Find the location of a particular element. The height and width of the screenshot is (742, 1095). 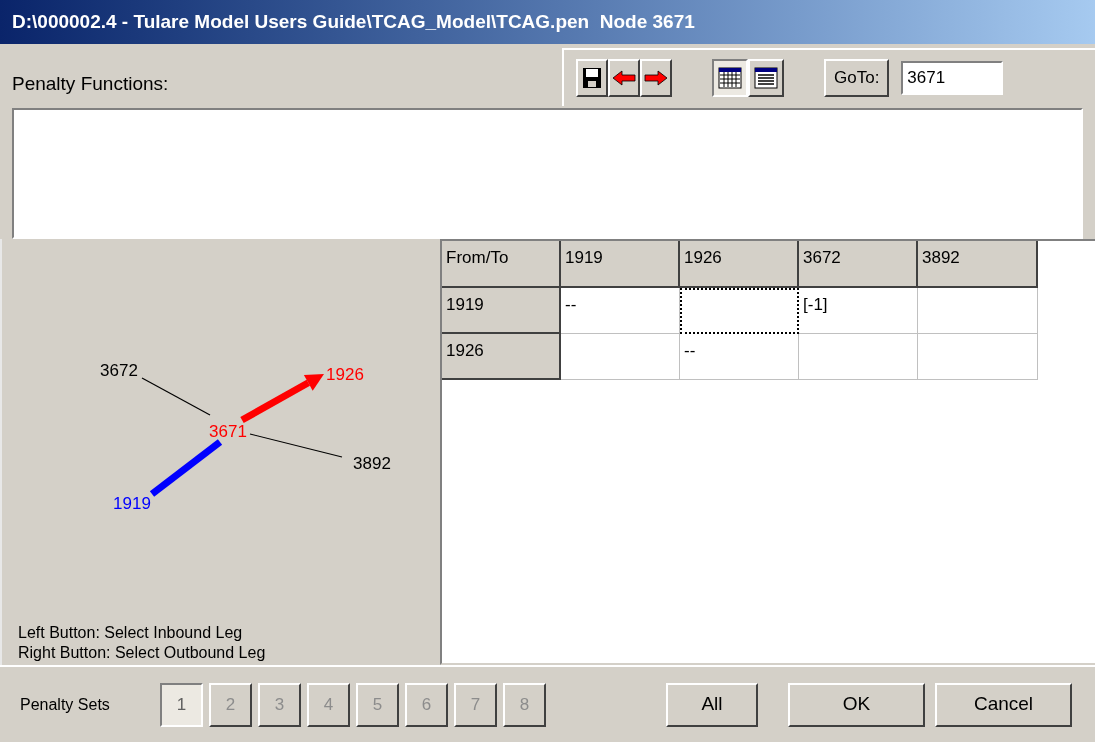

inbound-leg is located at coordinates (186, 468).